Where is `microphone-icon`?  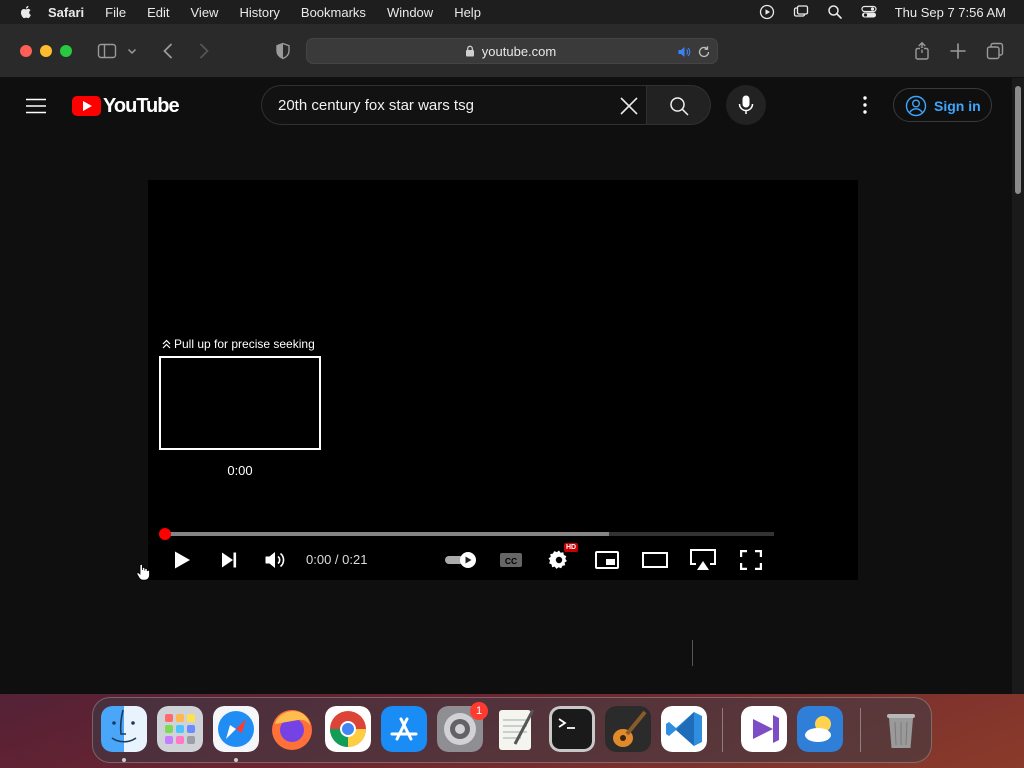 microphone-icon is located at coordinates (746, 104).